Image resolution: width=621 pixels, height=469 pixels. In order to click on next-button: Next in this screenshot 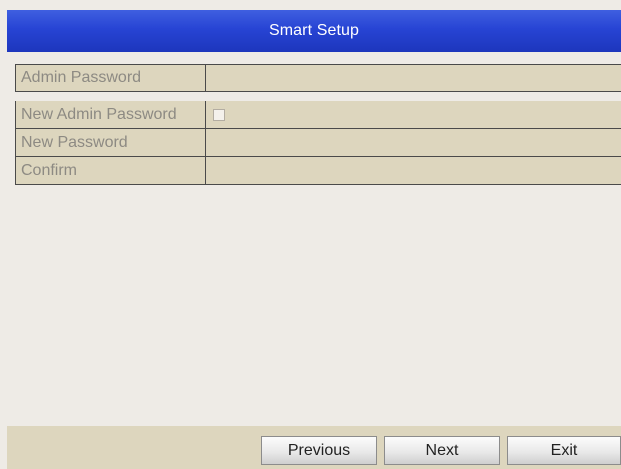, I will do `click(442, 450)`.